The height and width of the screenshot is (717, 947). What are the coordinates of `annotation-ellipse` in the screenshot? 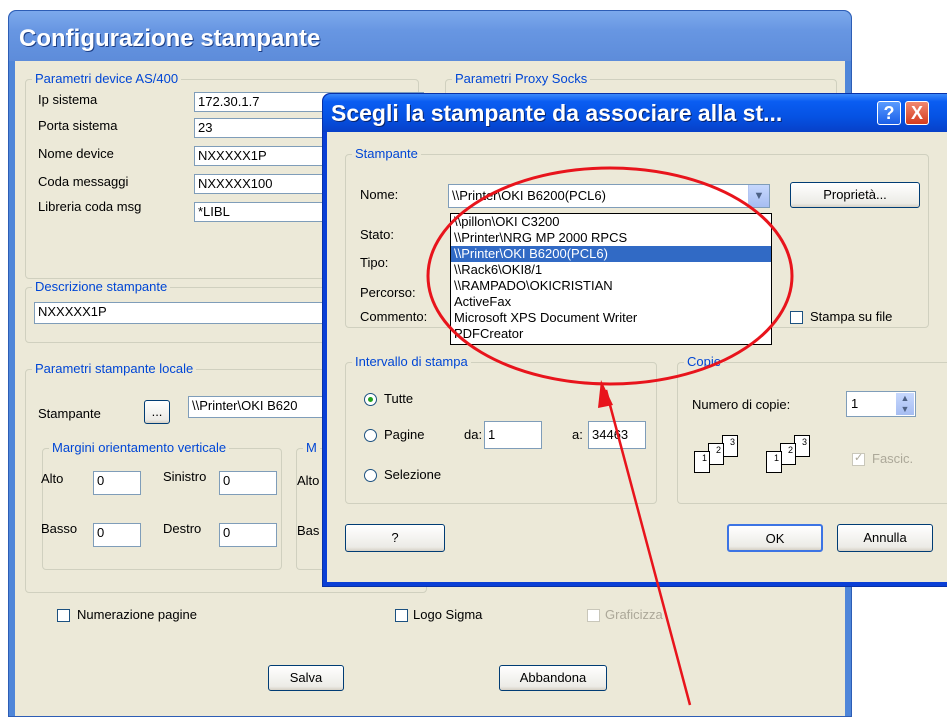 It's located at (610, 276).